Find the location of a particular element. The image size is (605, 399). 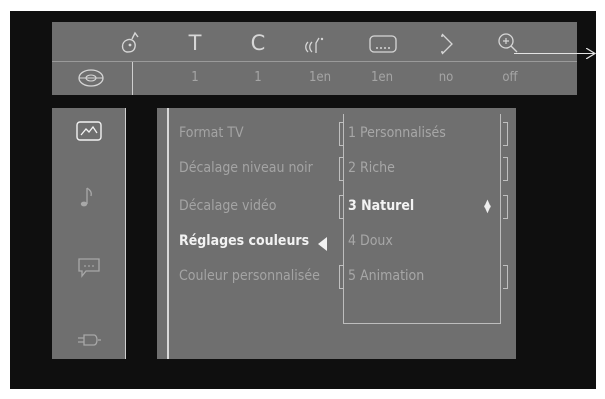

audio-icon is located at coordinates (132, 43).